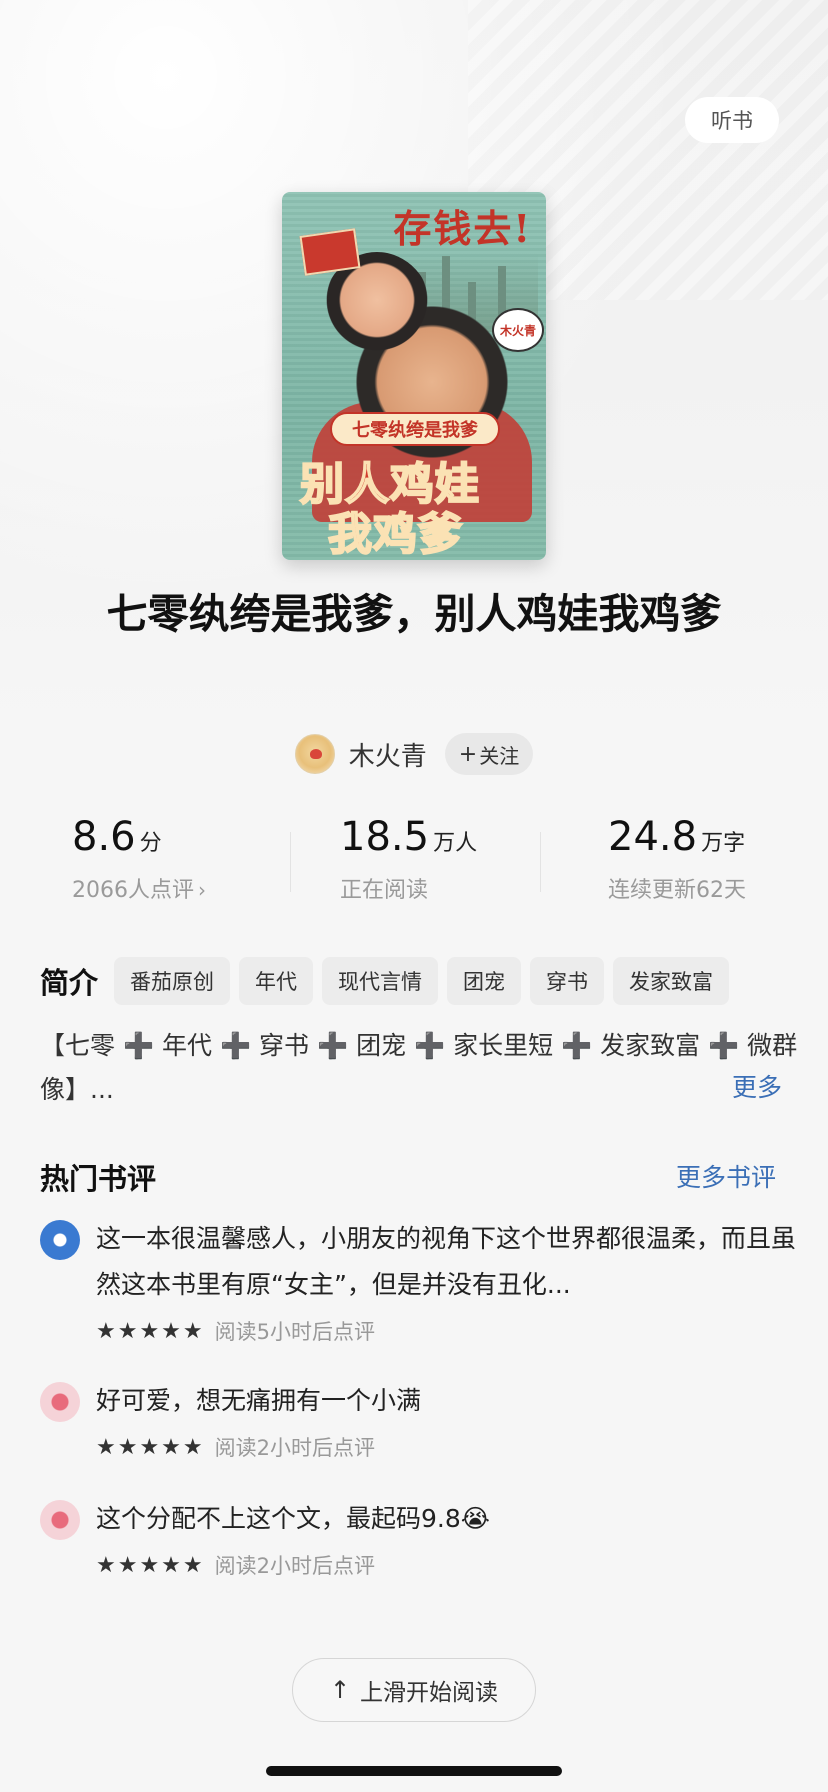 The height and width of the screenshot is (1792, 828). Describe the element at coordinates (388, 754) in the screenshot. I see `author-name: 木火青` at that location.